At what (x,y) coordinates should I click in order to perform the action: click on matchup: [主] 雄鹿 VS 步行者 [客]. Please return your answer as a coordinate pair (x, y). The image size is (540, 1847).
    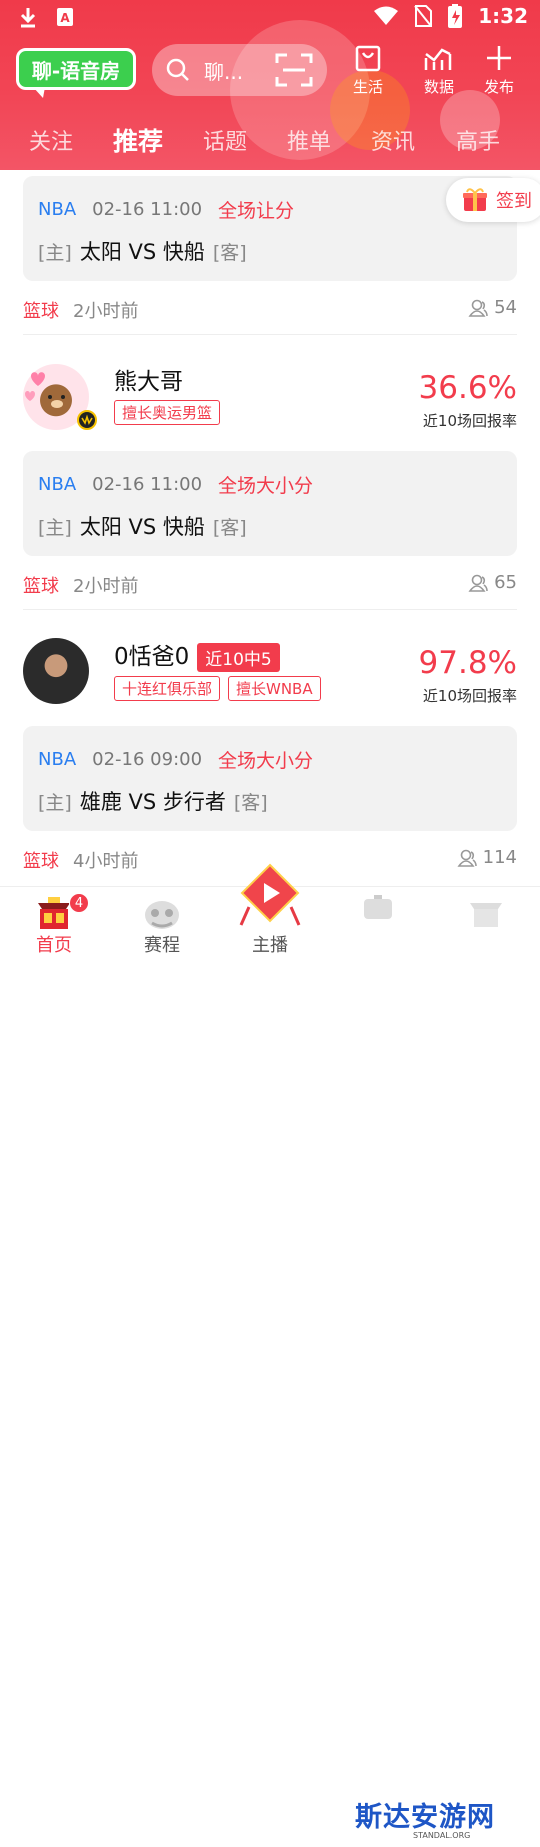
    Looking at the image, I should click on (153, 801).